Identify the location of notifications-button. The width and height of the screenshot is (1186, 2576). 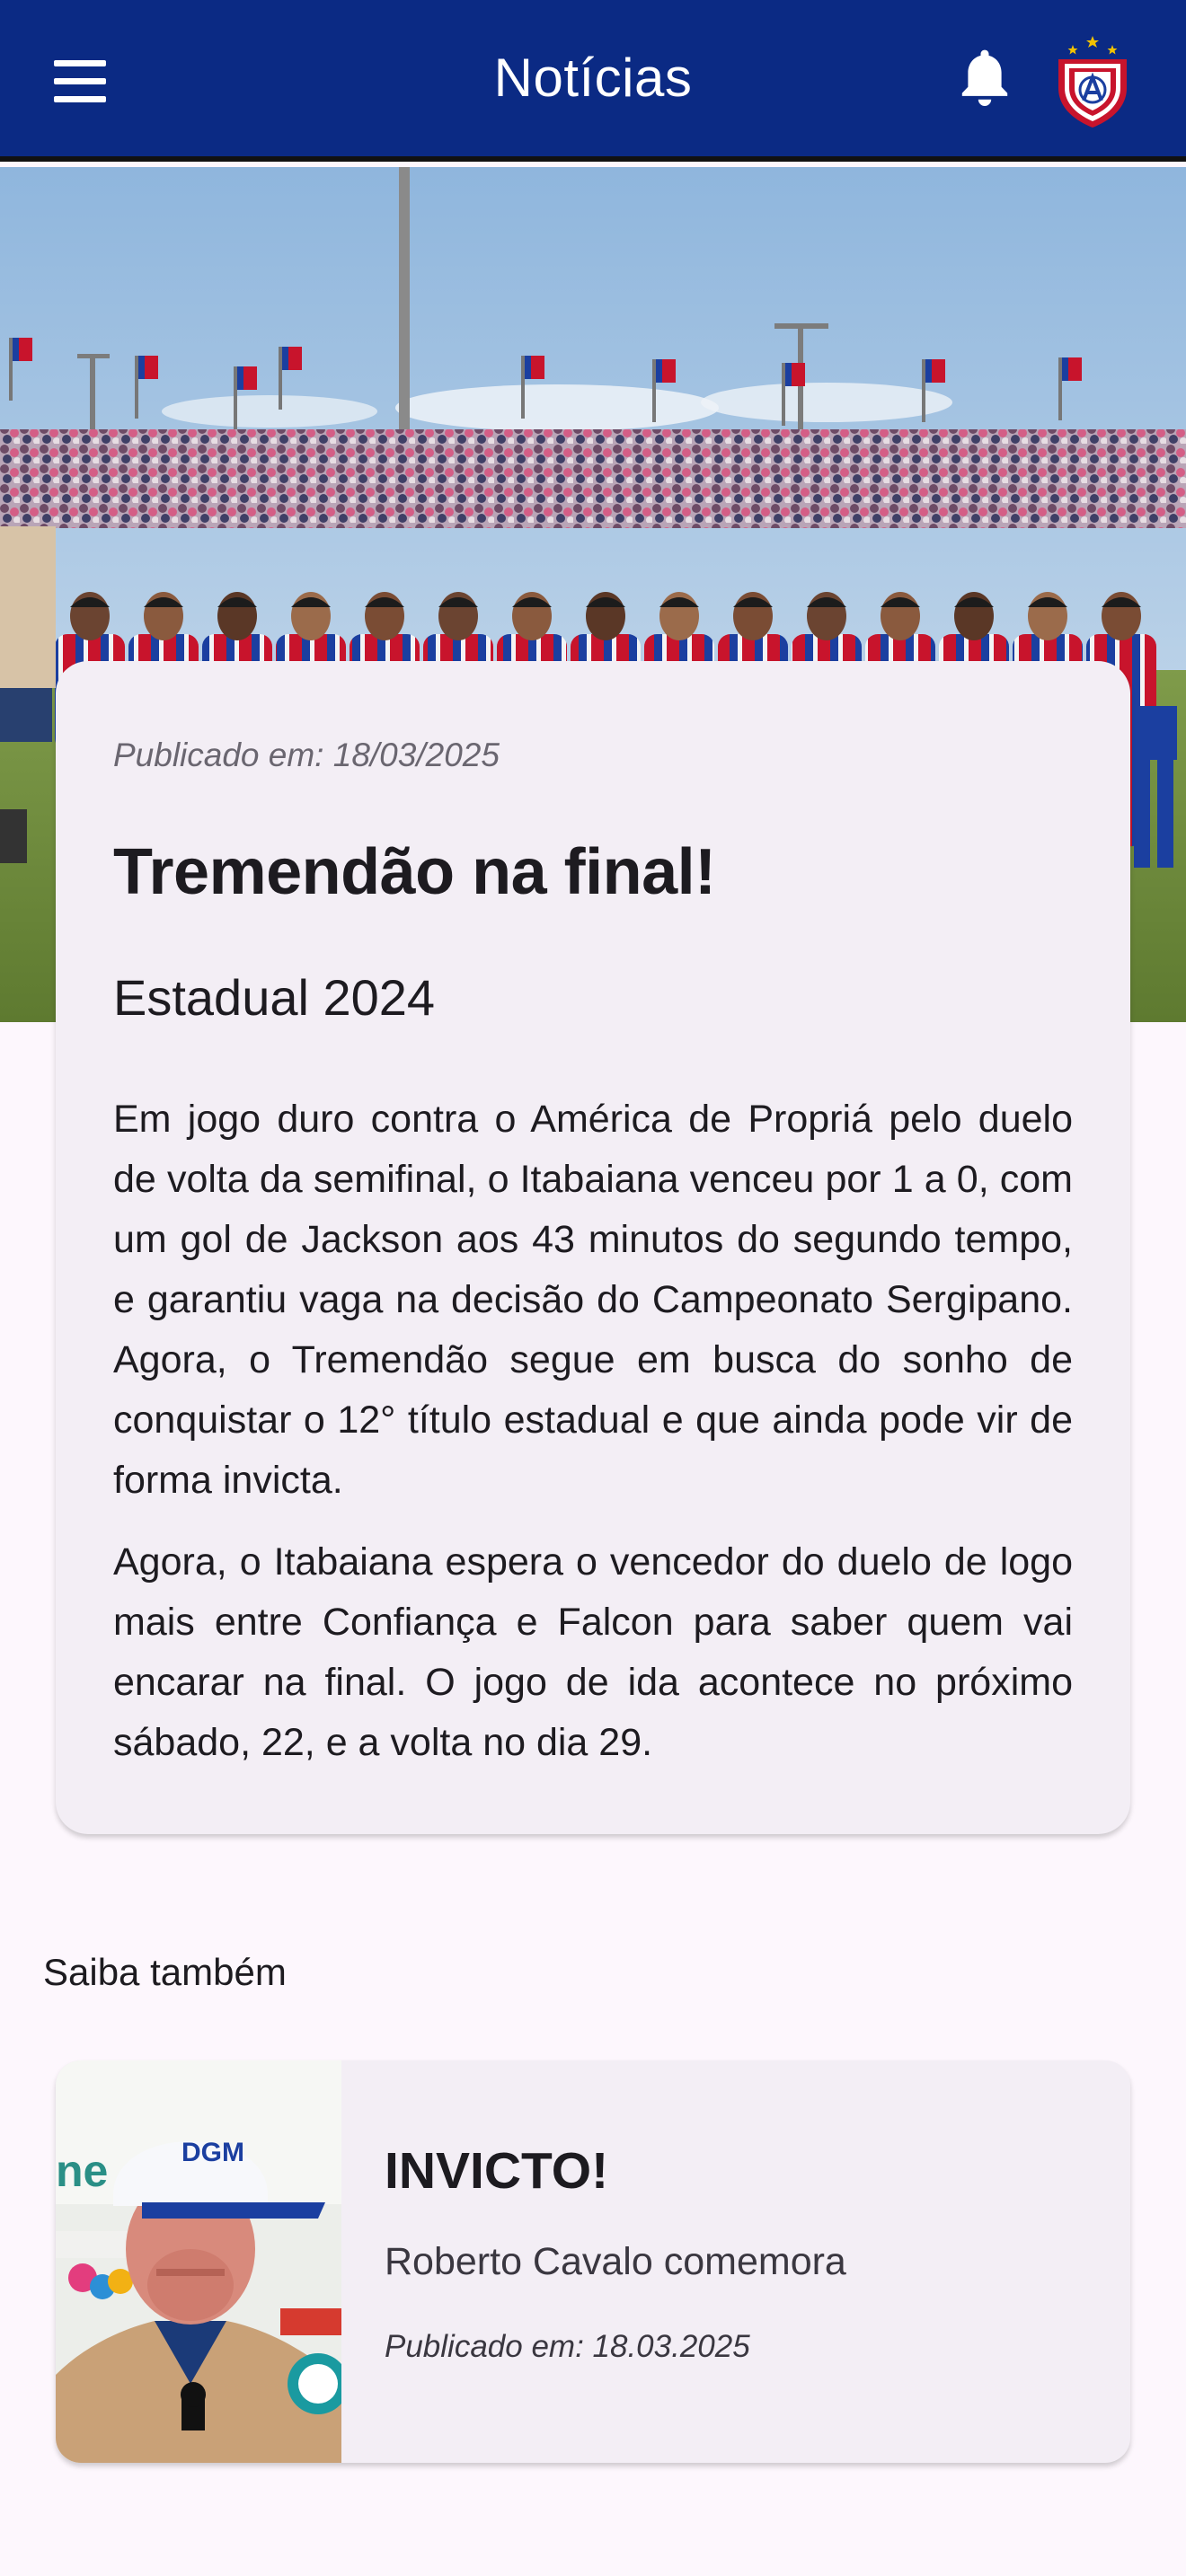
(984, 79).